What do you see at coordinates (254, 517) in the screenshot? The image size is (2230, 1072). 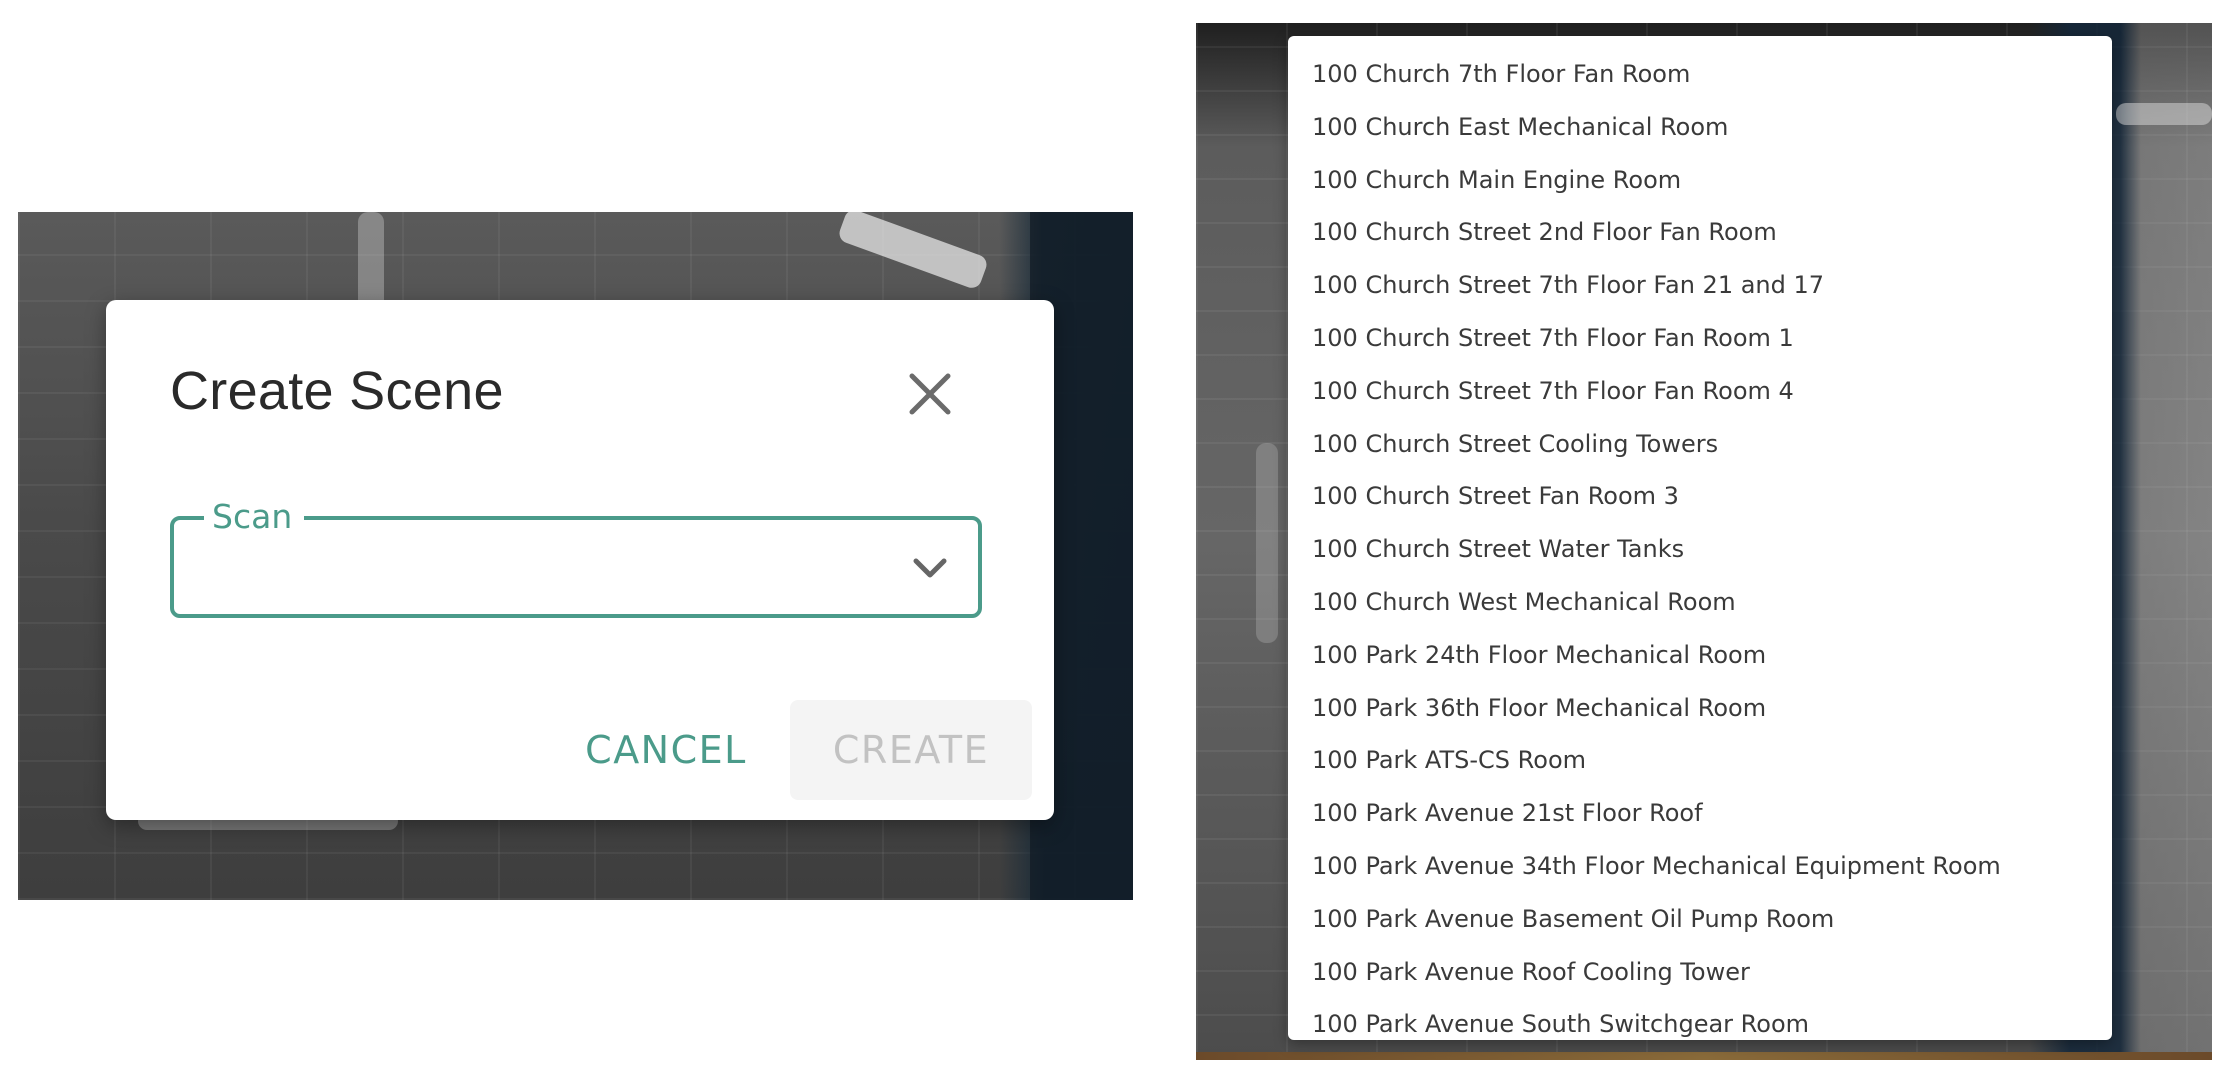 I see `scan-select-label: Scan` at bounding box center [254, 517].